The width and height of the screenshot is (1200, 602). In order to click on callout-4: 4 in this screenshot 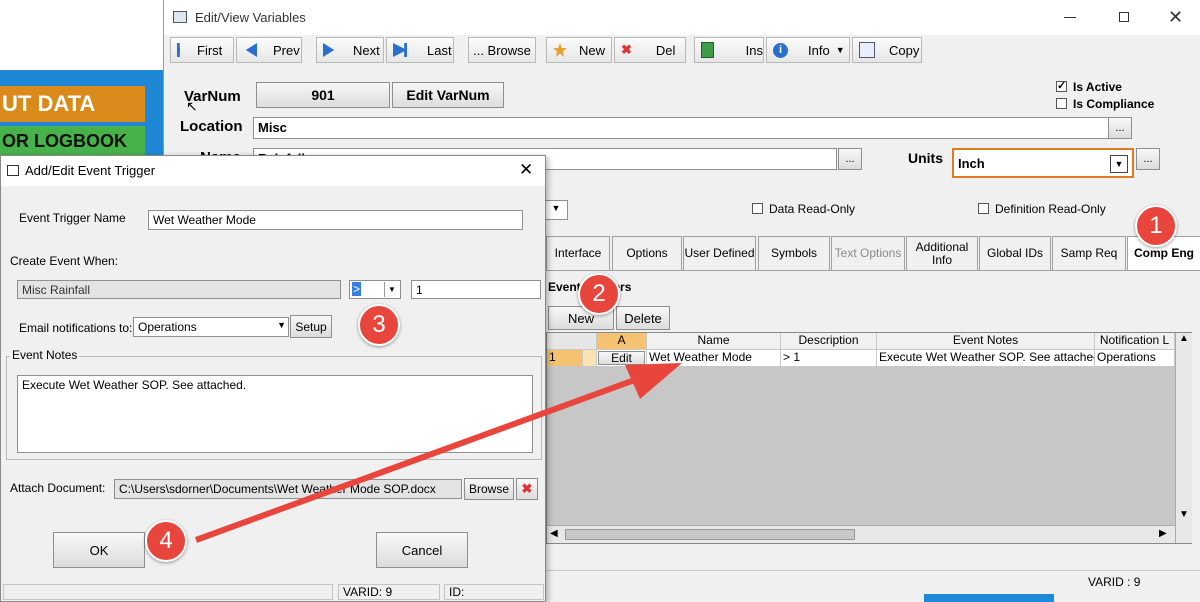, I will do `click(166, 541)`.